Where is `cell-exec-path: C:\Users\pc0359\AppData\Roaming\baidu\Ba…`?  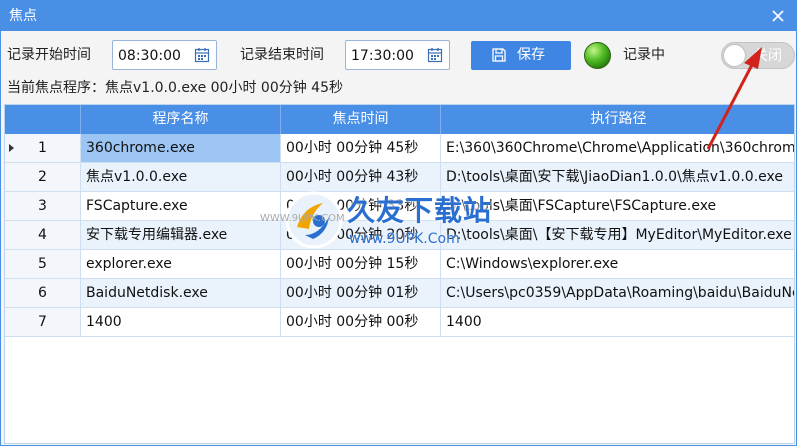
cell-exec-path: C:\Users\pc0359\AppData\Roaming\baidu\Ba… is located at coordinates (617, 293).